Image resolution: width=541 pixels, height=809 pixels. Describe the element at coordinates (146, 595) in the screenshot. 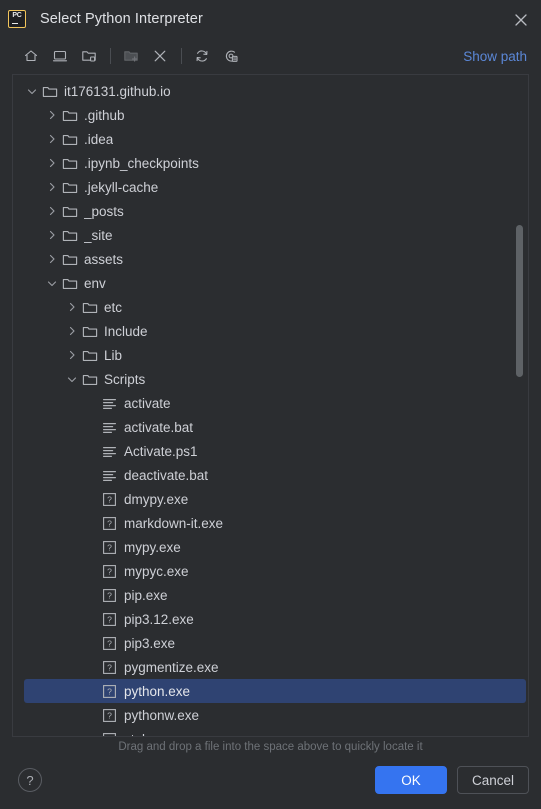

I see `tree-row-label: pip.exe` at that location.